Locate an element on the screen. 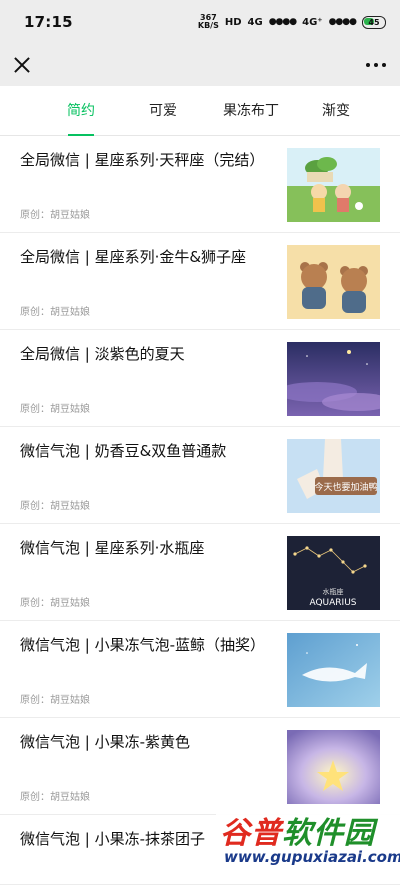 Image resolution: width=400 pixels, height=885 pixels. tab-label: 果冻布丁 is located at coordinates (251, 110).